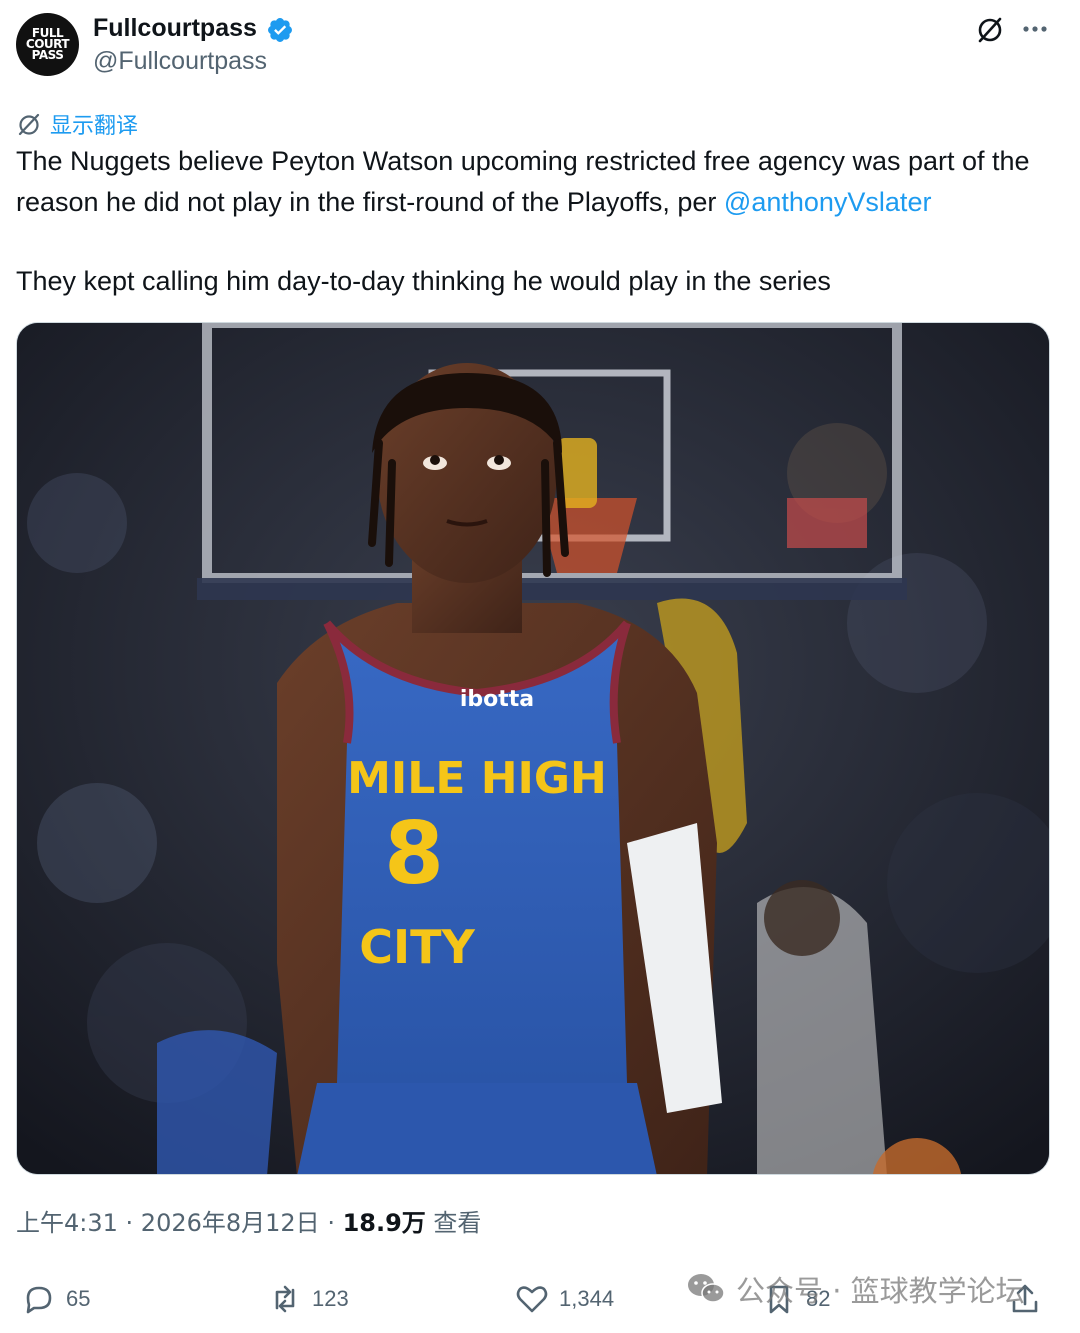  What do you see at coordinates (285, 1299) in the screenshot?
I see `repost-icon` at bounding box center [285, 1299].